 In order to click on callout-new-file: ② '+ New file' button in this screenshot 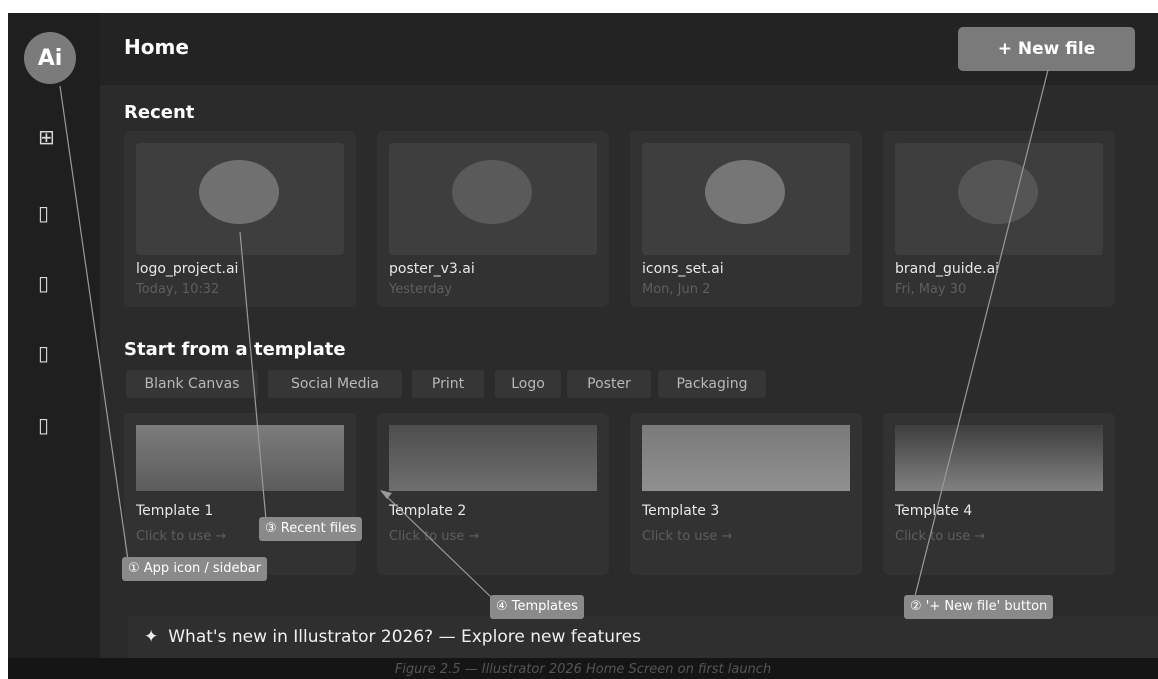, I will do `click(979, 607)`.